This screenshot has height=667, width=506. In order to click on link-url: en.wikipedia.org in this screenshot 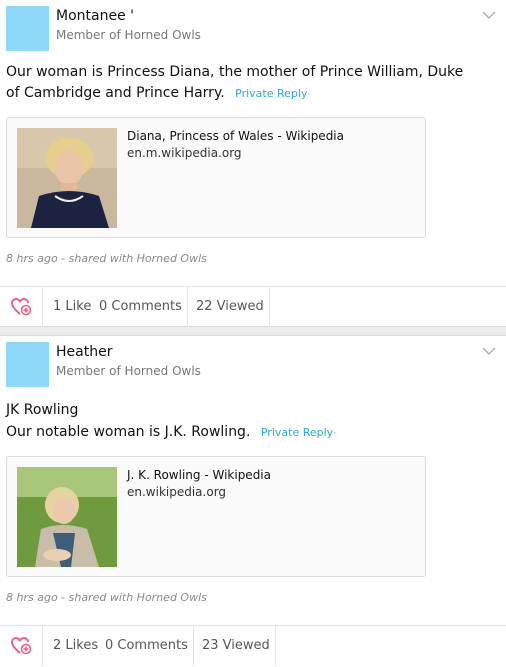, I will do `click(176, 492)`.